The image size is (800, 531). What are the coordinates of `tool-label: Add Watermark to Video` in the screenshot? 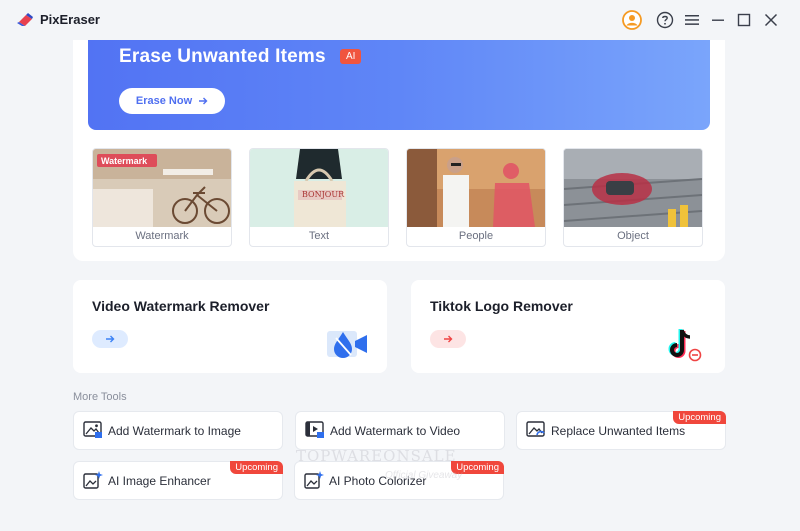 It's located at (395, 431).